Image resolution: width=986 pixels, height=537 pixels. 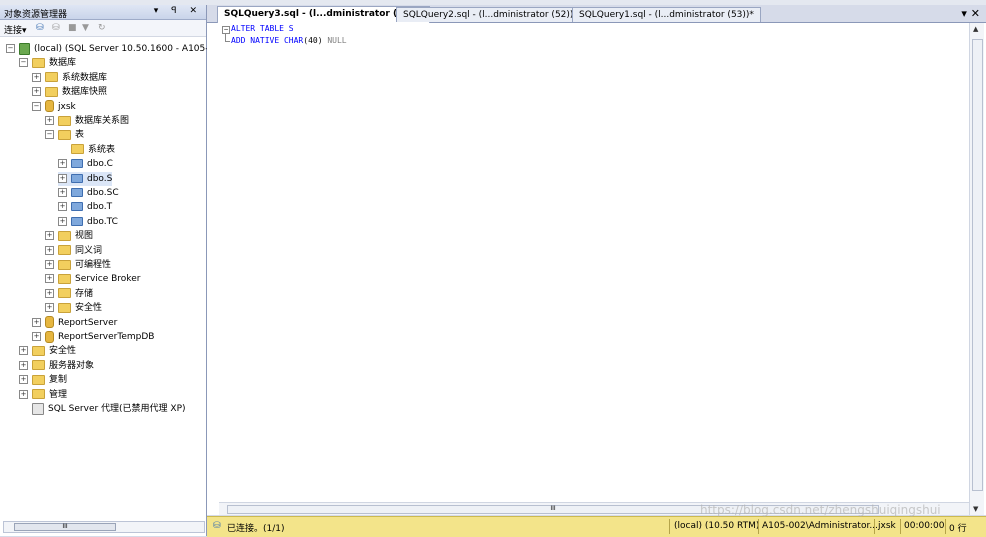 What do you see at coordinates (63, 351) in the screenshot?
I see `tree-node-label: 安全性` at bounding box center [63, 351].